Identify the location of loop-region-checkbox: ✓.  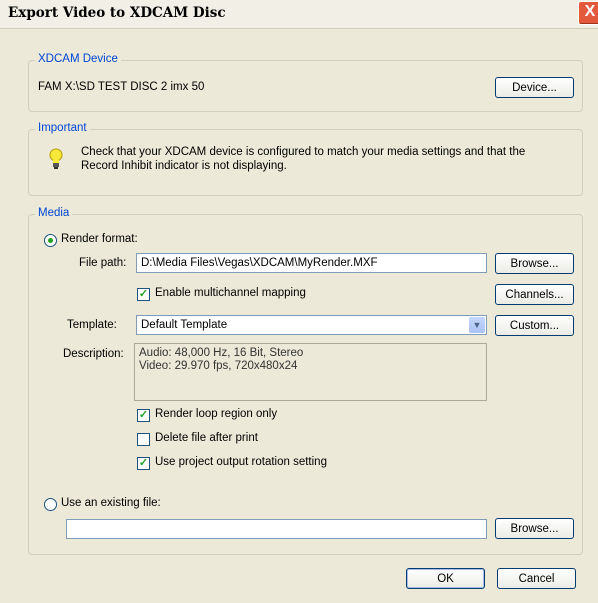
(143, 415).